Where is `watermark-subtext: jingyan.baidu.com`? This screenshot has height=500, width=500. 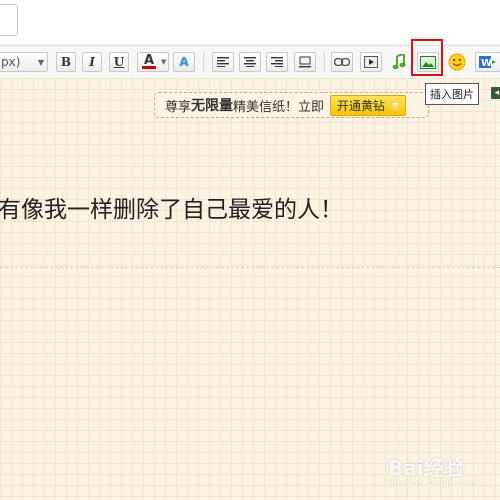
watermark-subtext: jingyan.baidu.com is located at coordinates (434, 484).